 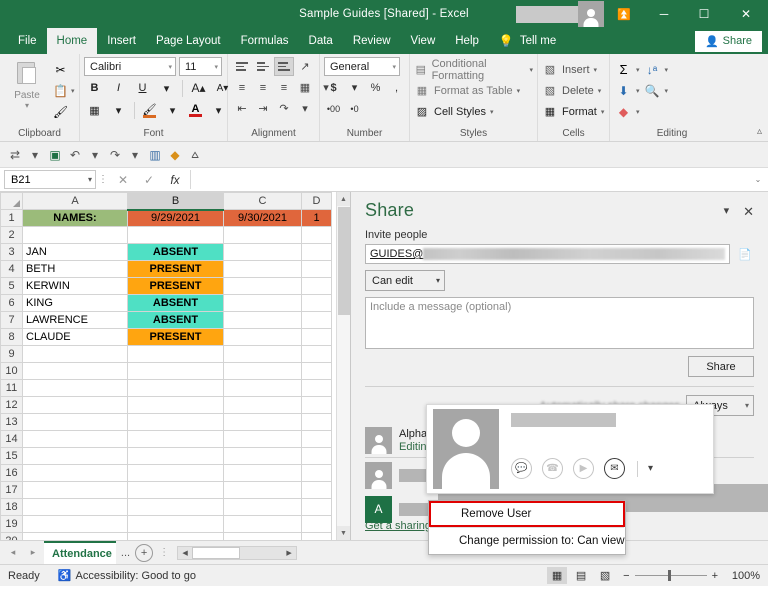 What do you see at coordinates (262, 371) in the screenshot?
I see `cell-c10` at bounding box center [262, 371].